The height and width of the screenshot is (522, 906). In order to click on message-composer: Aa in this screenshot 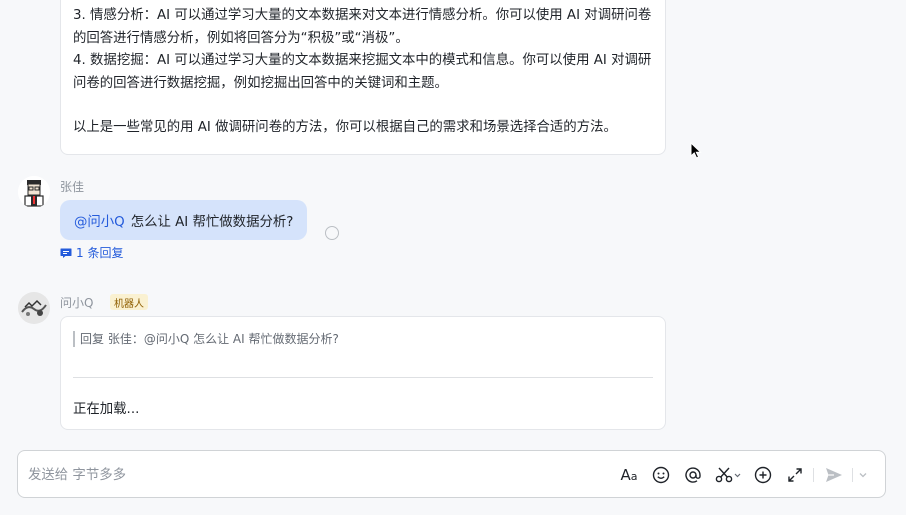, I will do `click(451, 474)`.